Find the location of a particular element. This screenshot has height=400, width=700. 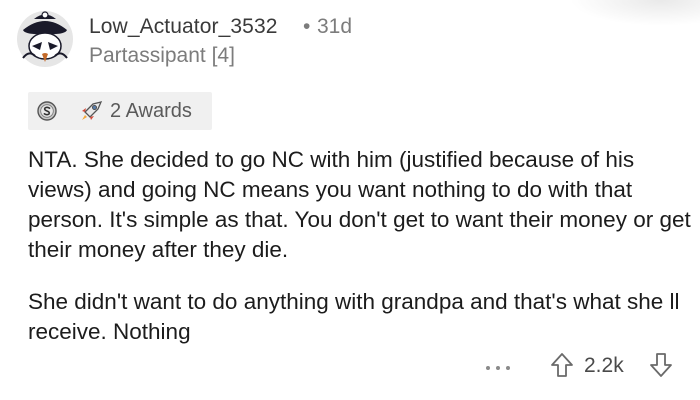

username: Low_Actuator_3532 is located at coordinates (183, 27).